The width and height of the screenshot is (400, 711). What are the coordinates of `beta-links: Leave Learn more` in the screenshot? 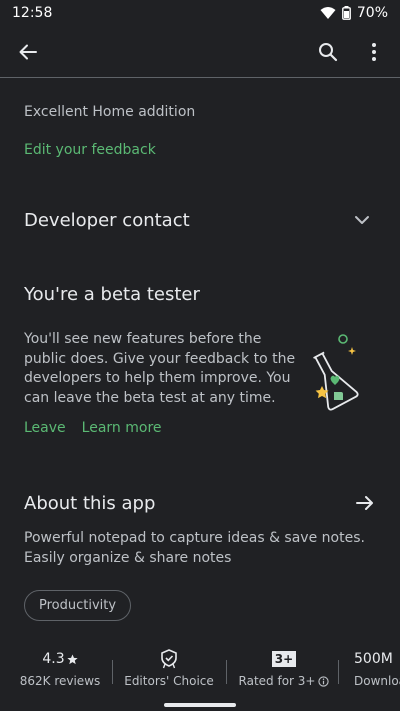 It's located at (93, 428).